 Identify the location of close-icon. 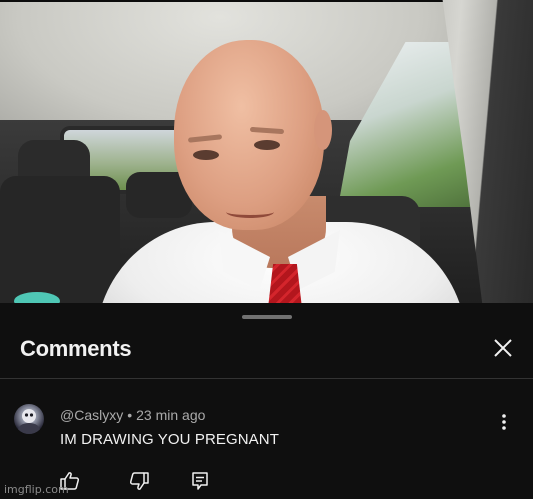
(503, 348).